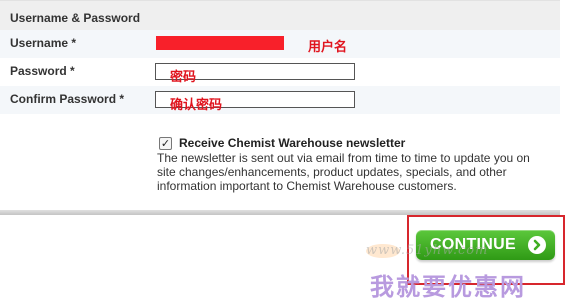  Describe the element at coordinates (75, 18) in the screenshot. I see `section-title: Username & Password` at that location.